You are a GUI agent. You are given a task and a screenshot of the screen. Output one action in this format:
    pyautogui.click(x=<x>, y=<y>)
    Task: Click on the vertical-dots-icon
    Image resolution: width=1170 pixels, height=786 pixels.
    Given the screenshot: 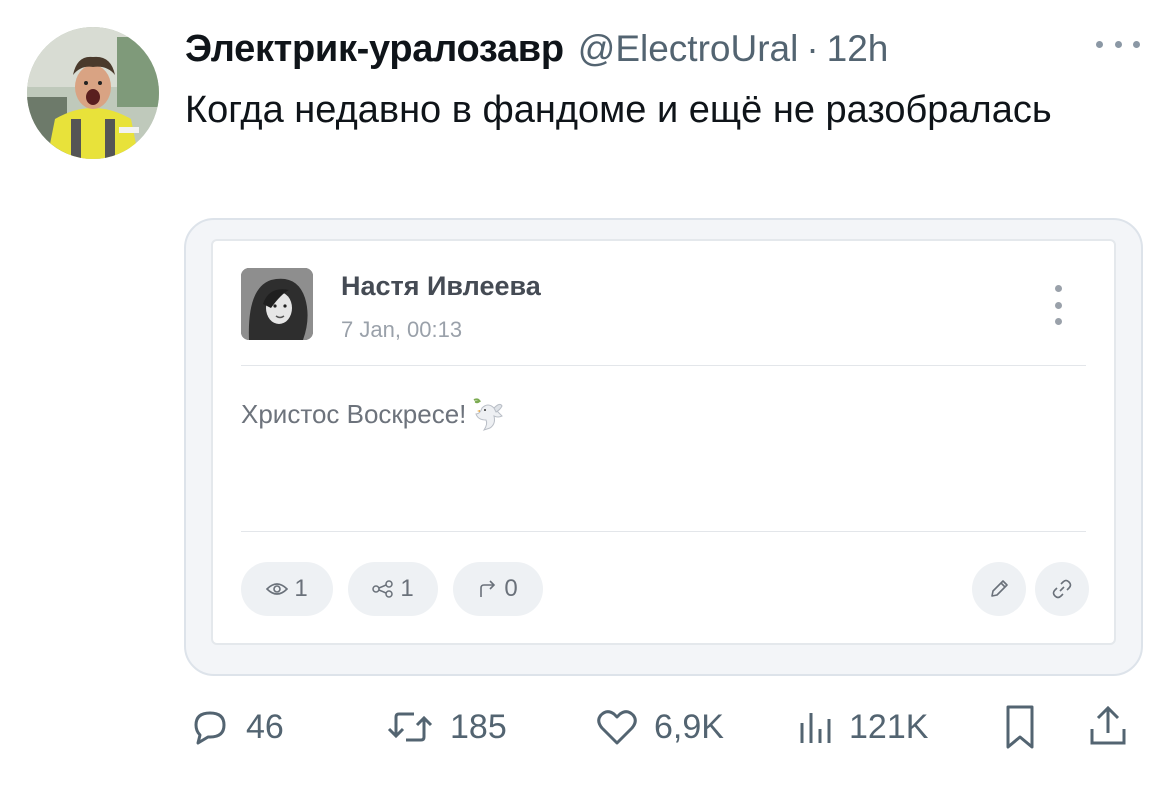 What is the action you would take?
    pyautogui.click(x=1058, y=305)
    